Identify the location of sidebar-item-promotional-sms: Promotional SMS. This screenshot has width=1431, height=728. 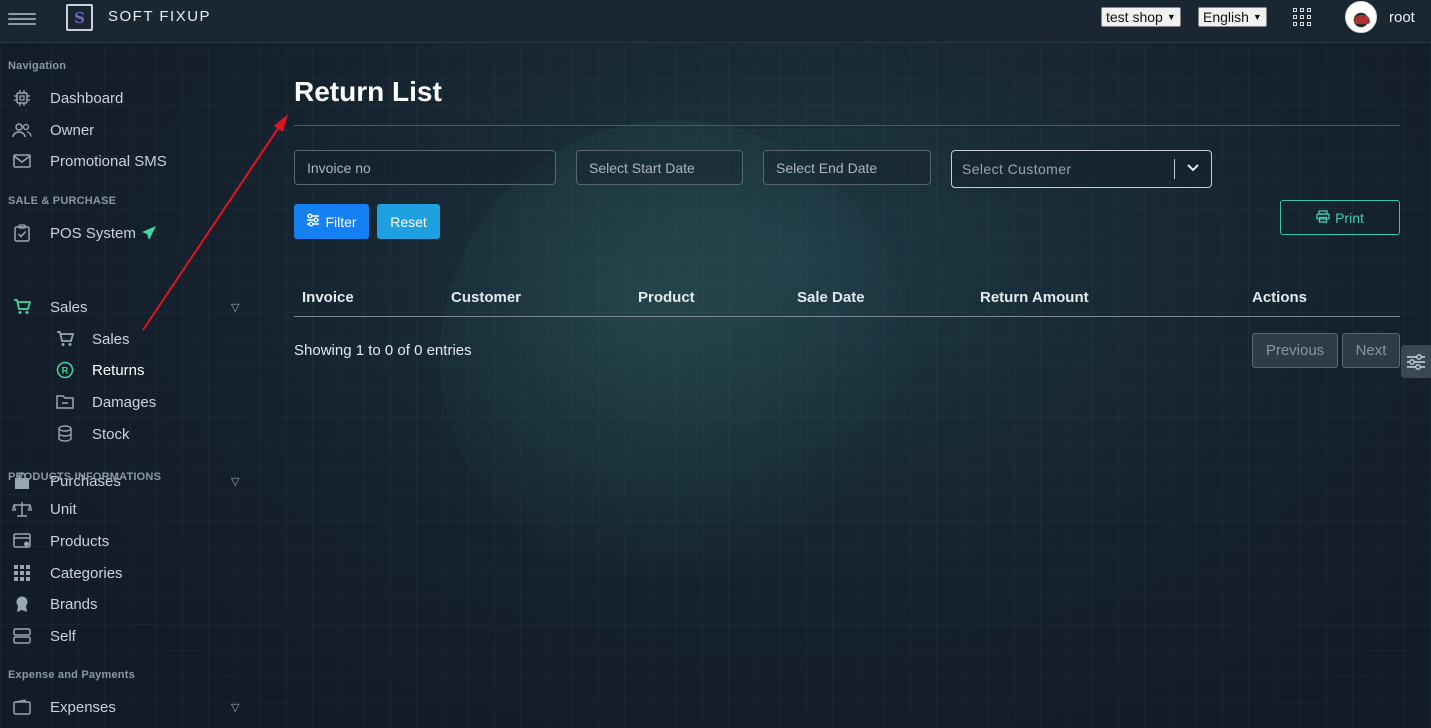
(129, 161).